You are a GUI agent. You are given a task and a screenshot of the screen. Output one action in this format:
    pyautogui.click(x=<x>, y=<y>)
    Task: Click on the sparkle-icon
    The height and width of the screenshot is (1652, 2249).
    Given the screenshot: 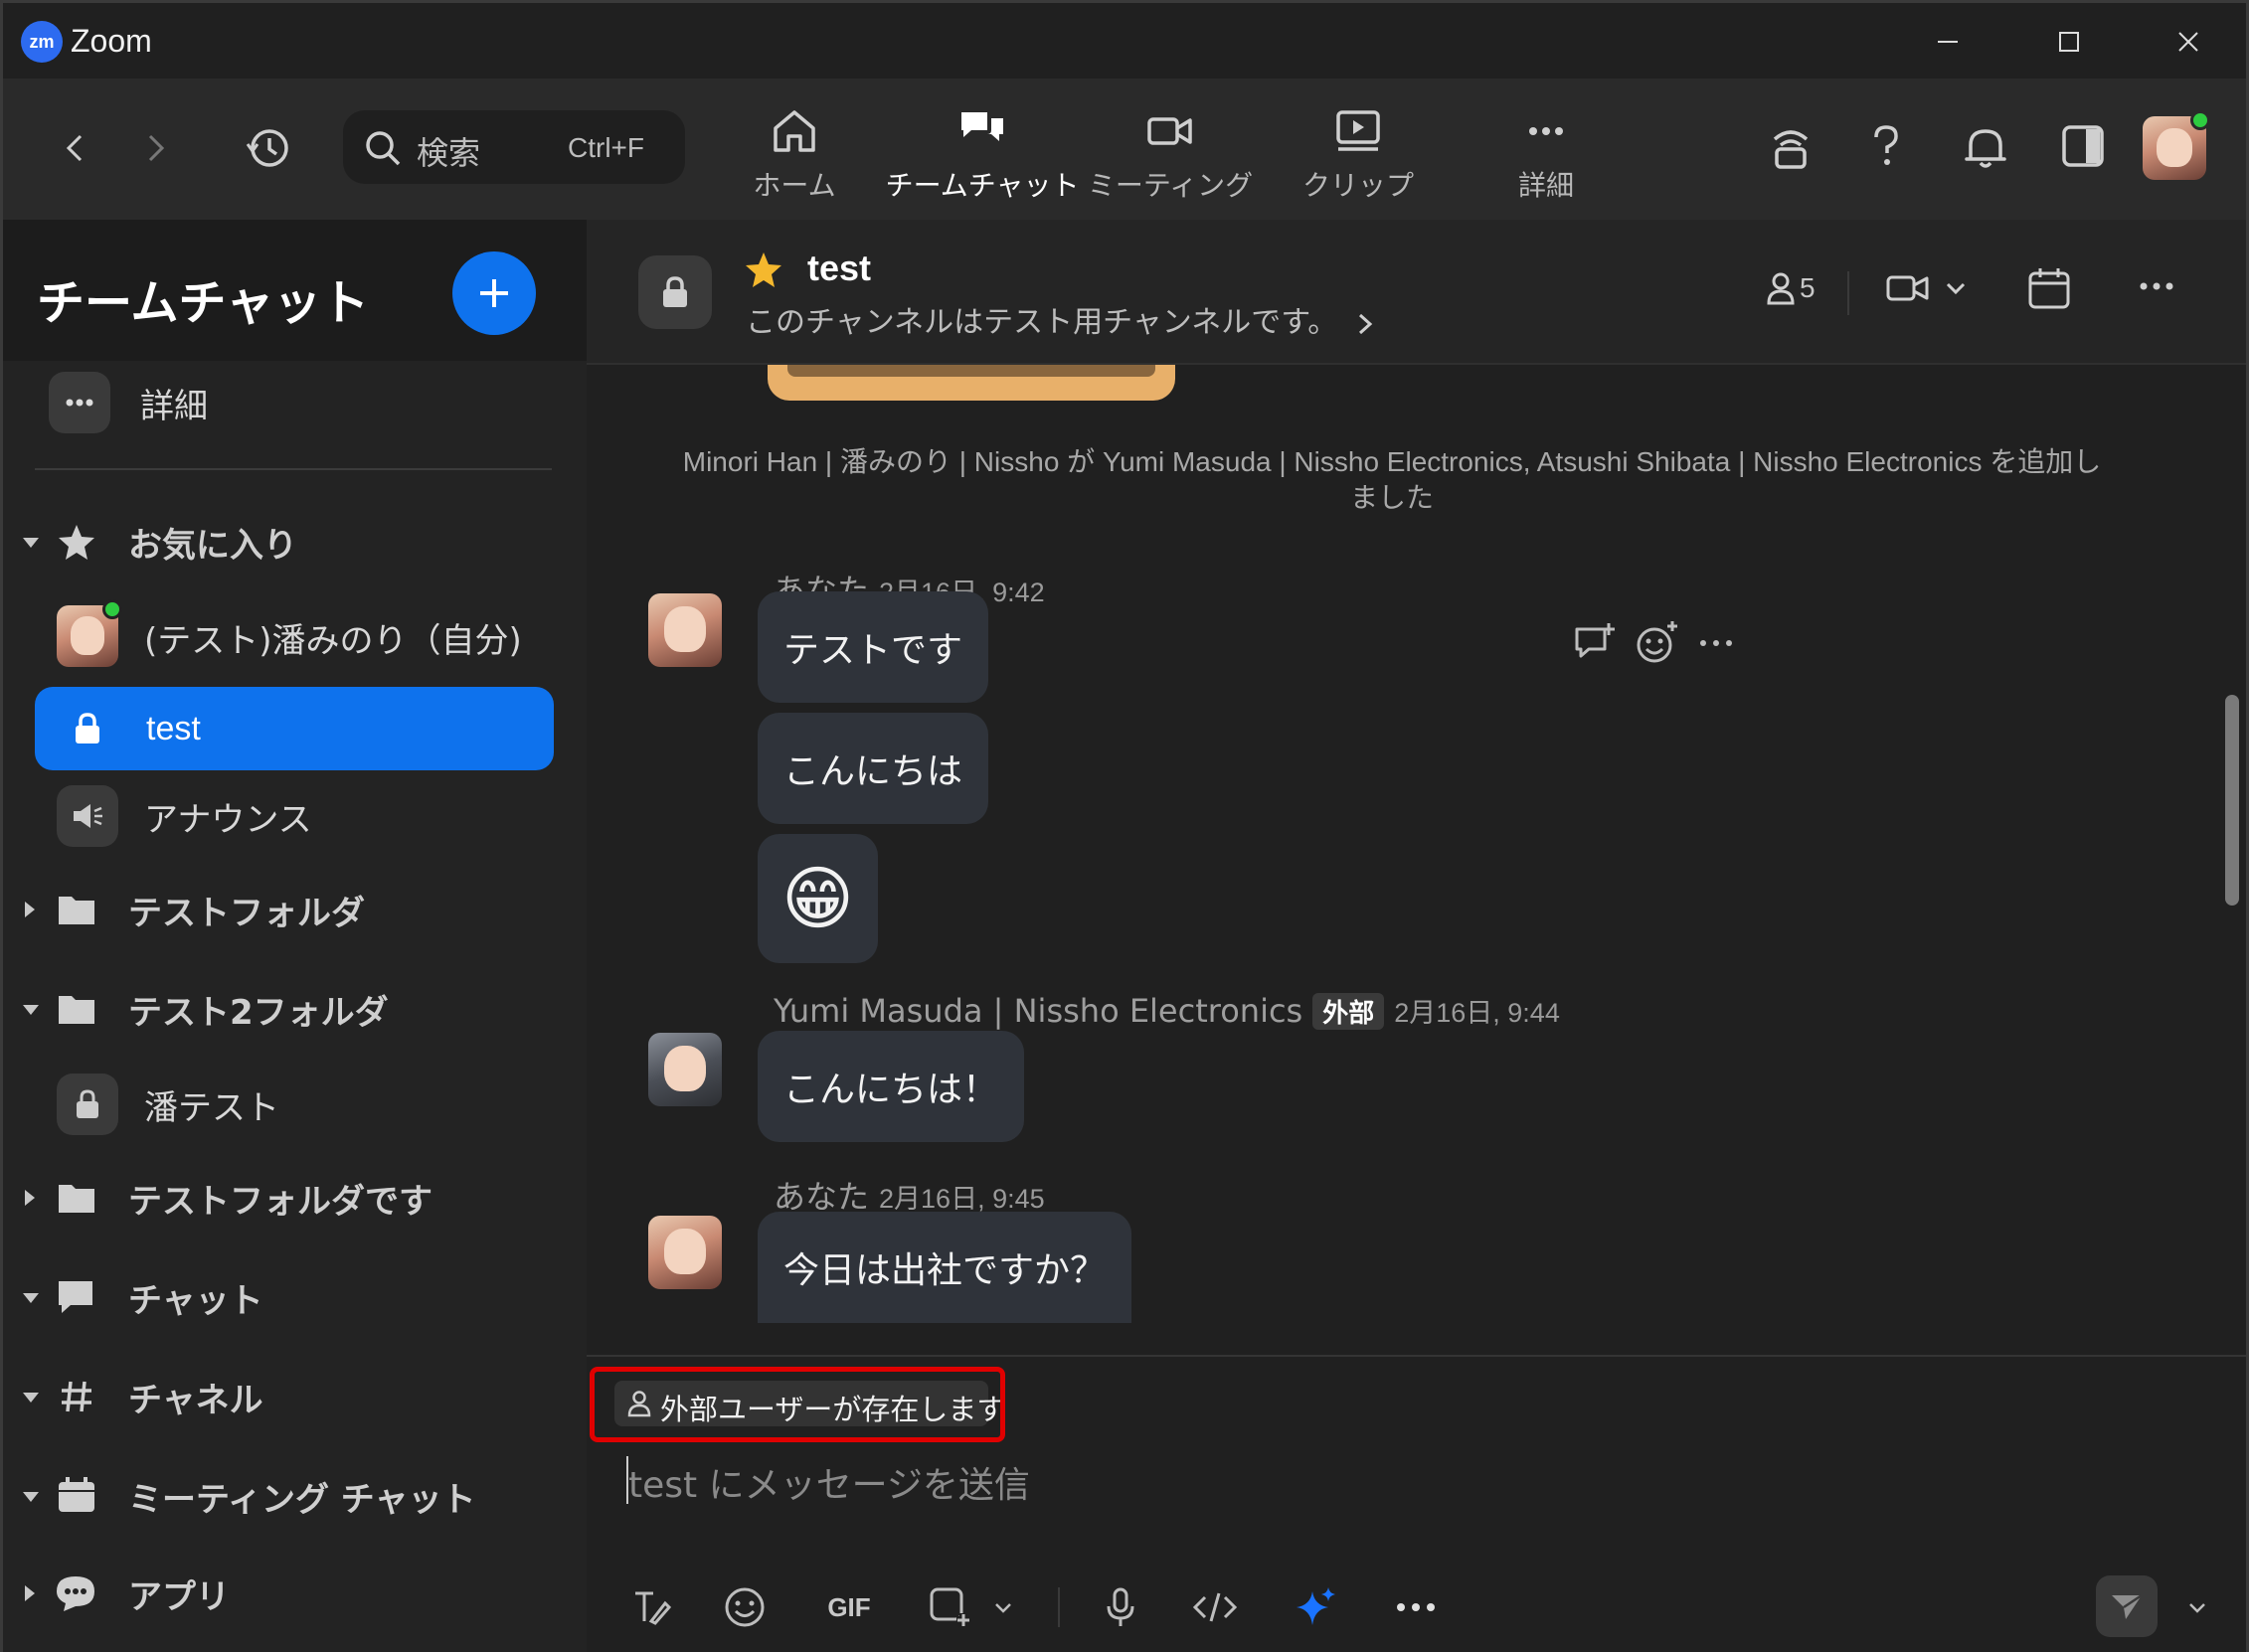 What is the action you would take?
    pyautogui.click(x=1316, y=1606)
    